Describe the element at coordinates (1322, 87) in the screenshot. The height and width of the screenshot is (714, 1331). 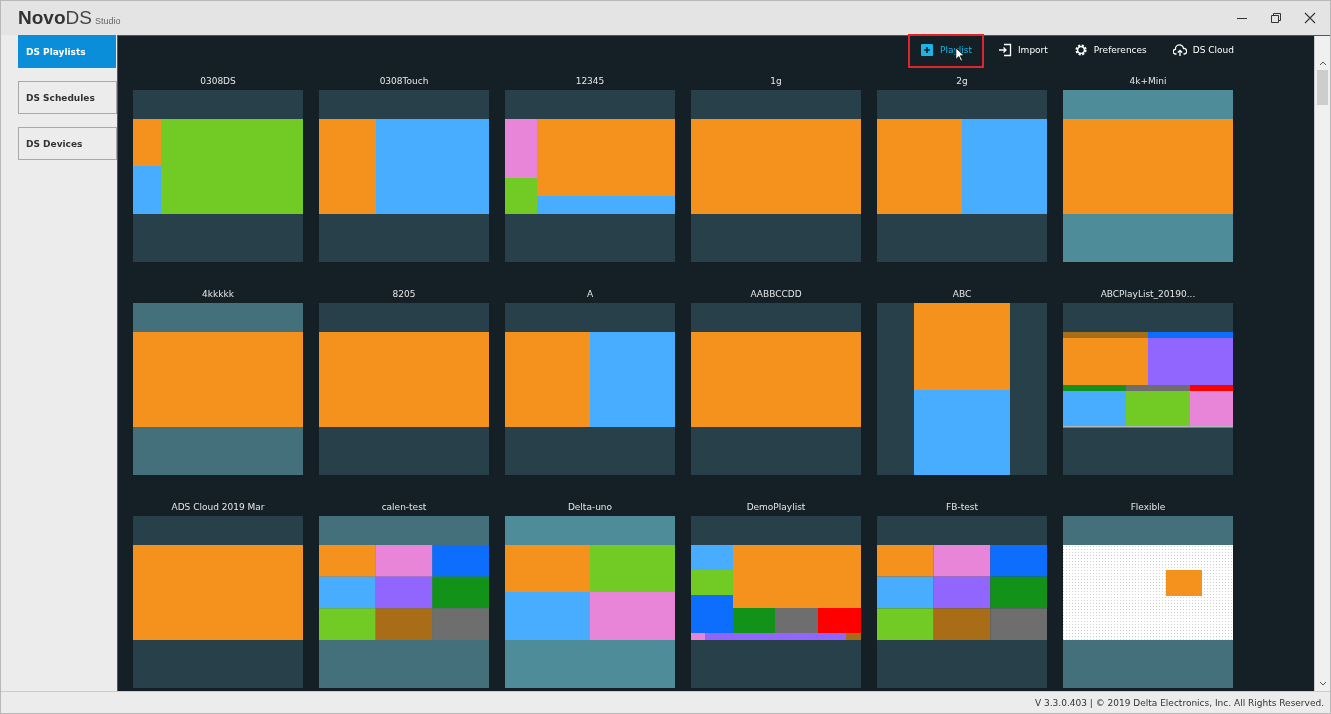
I see `scroll-thumb` at that location.